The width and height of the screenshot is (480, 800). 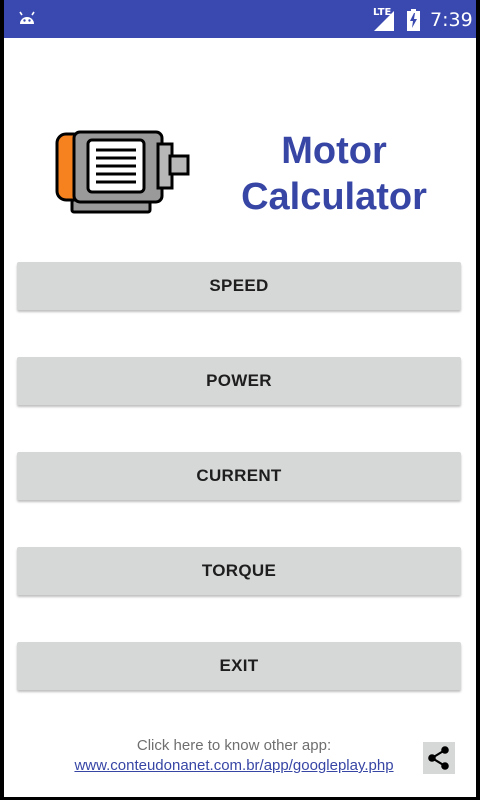 I want to click on speed-button: SPEED, so click(x=239, y=286).